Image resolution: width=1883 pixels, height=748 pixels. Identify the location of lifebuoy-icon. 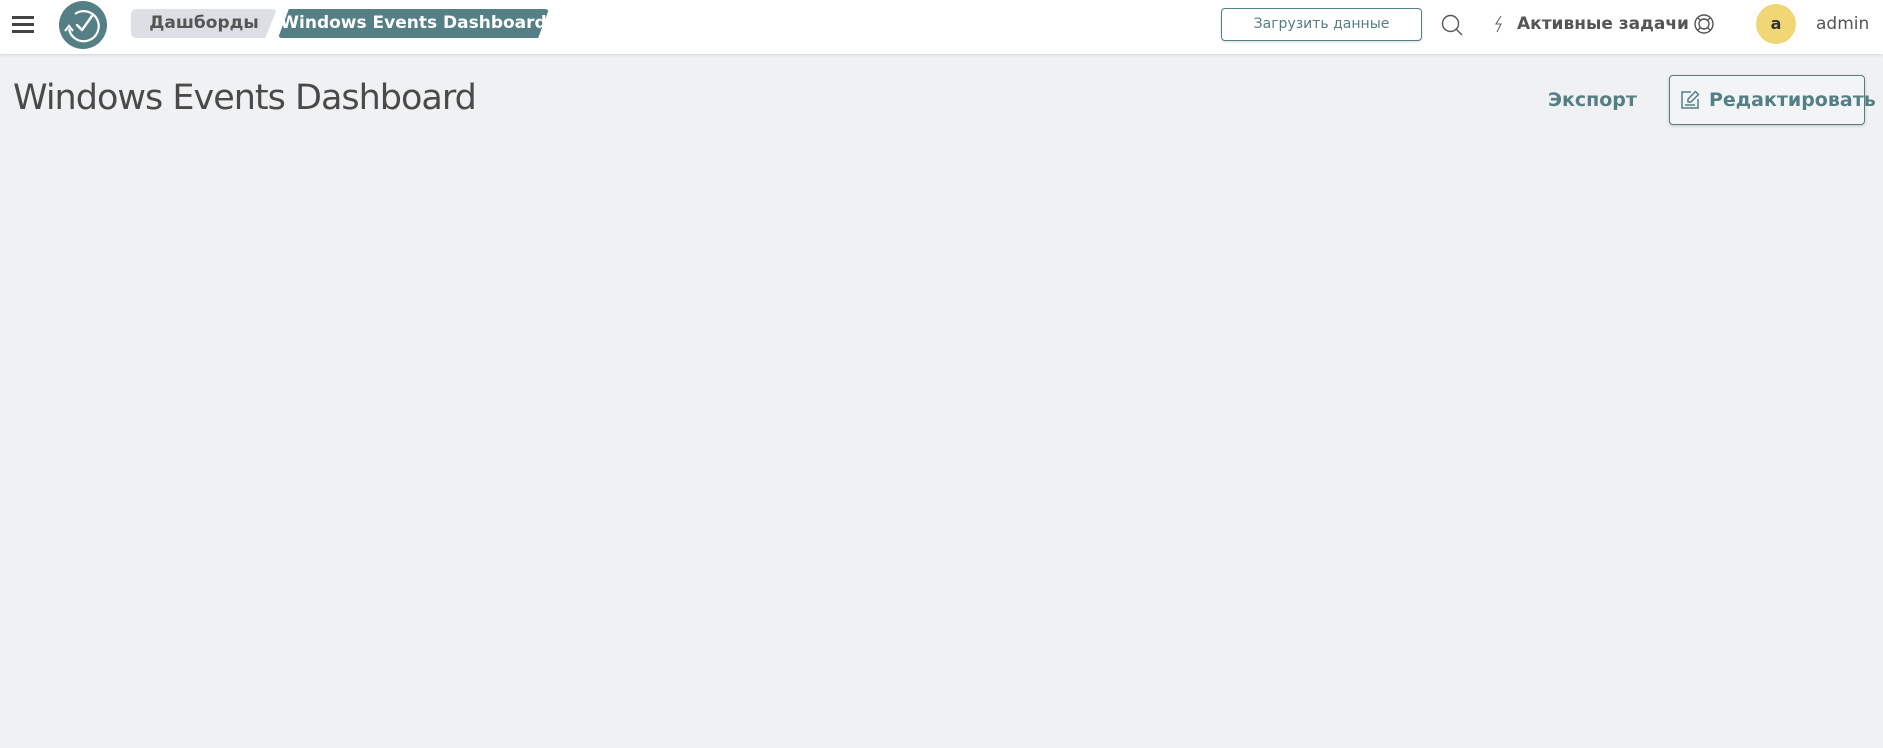
(1704, 24).